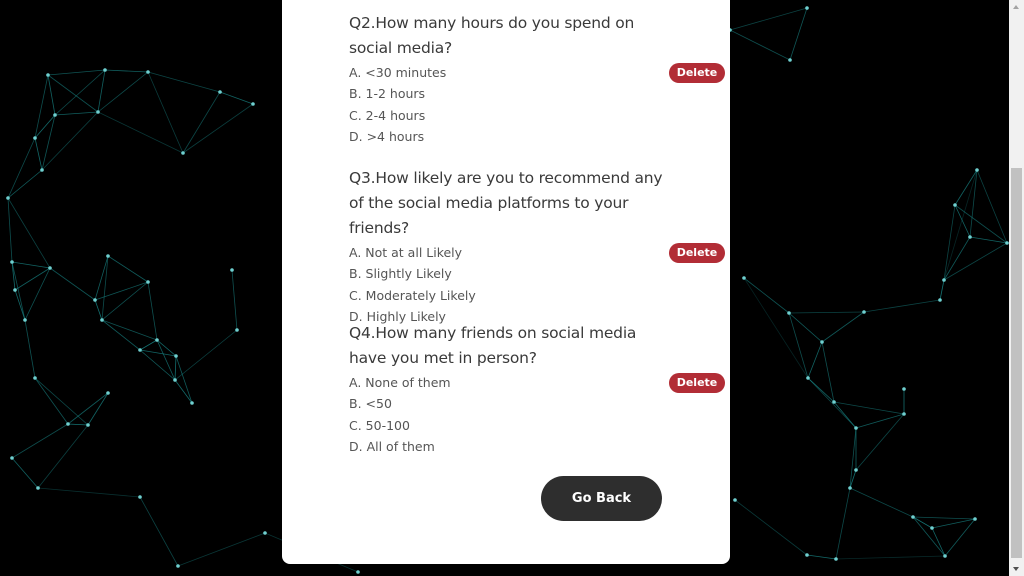  Describe the element at coordinates (1016, 363) in the screenshot. I see `scroll-thumb` at that location.